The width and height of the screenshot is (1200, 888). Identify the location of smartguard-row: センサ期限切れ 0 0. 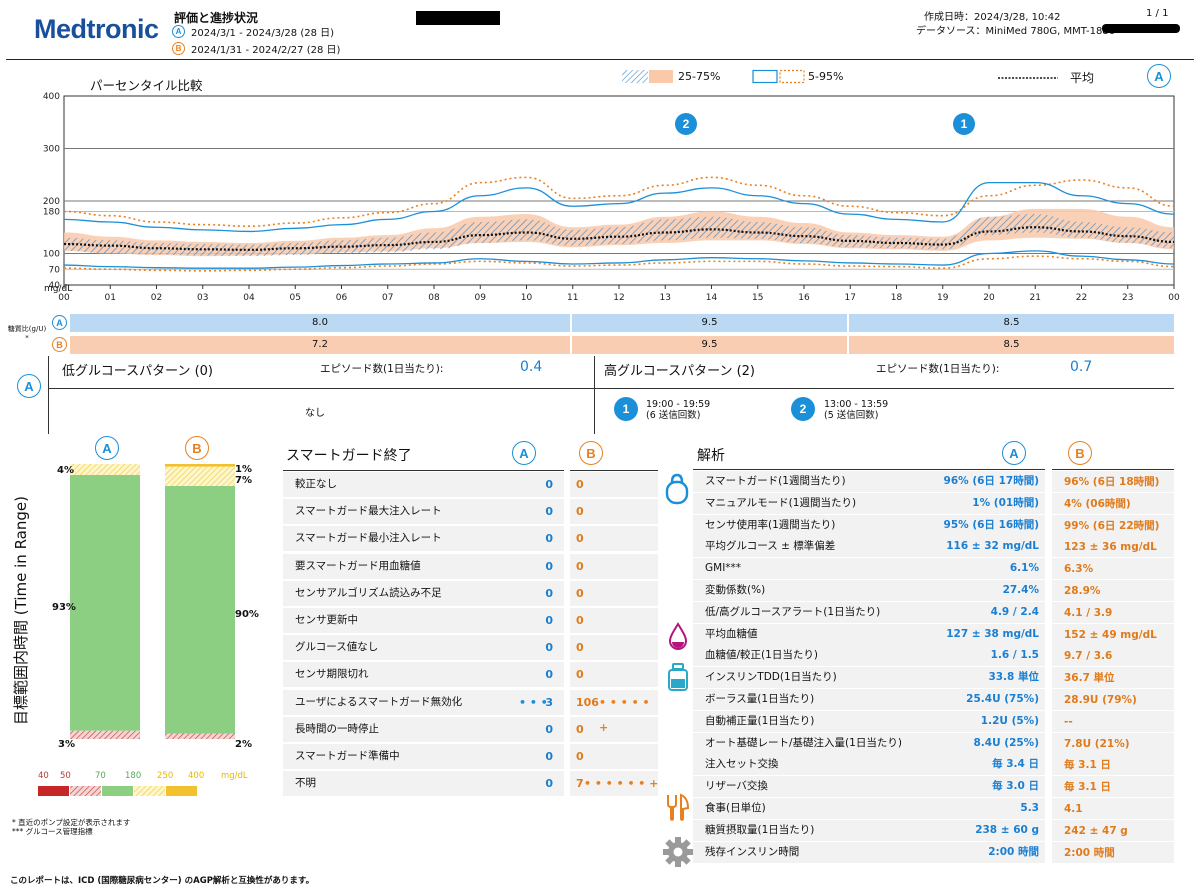
(471, 675).